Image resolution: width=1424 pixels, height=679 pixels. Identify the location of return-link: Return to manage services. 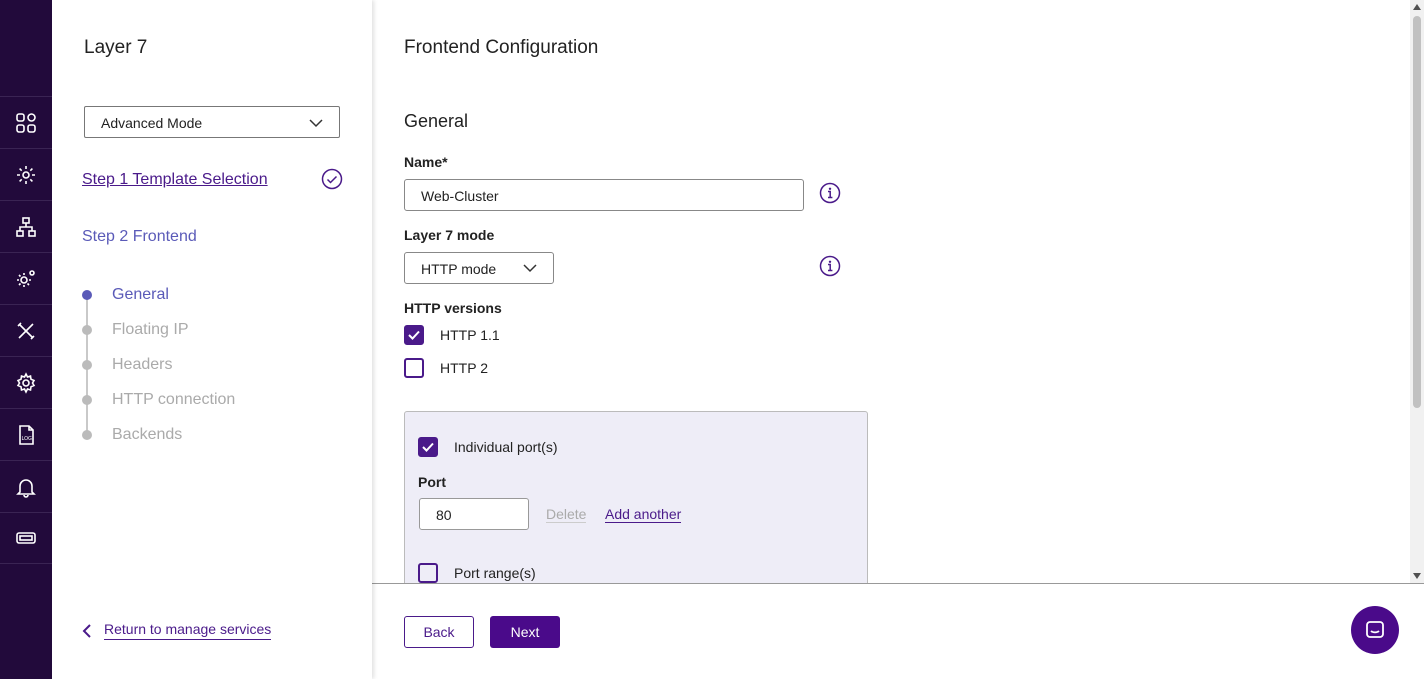
(177, 630).